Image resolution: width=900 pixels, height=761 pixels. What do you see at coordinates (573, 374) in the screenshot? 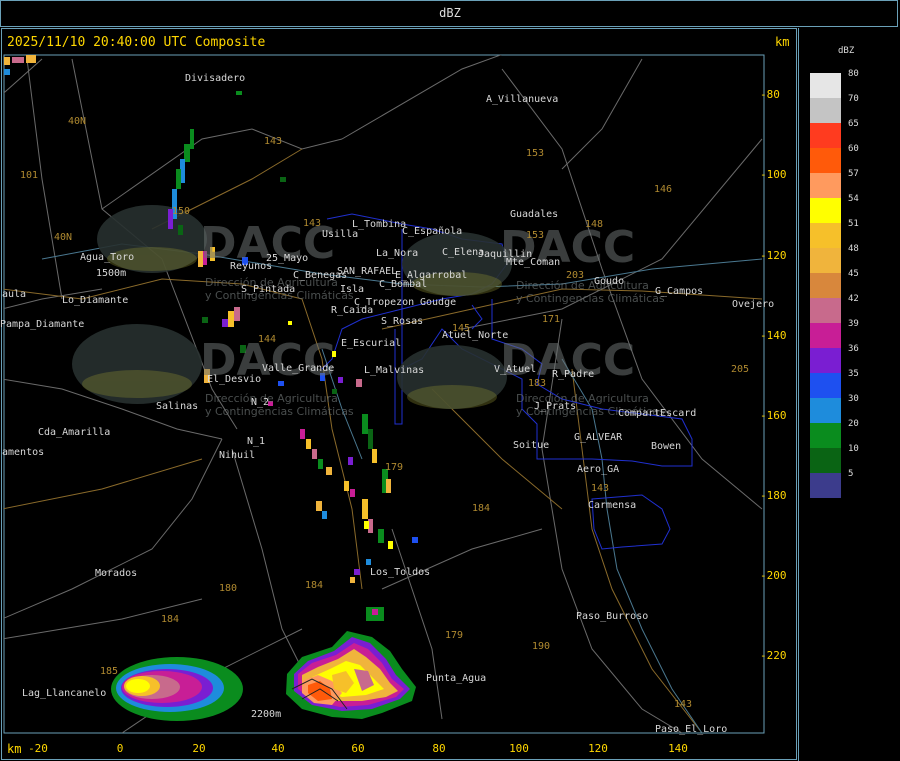
I see `place-label: R_Padre` at bounding box center [573, 374].